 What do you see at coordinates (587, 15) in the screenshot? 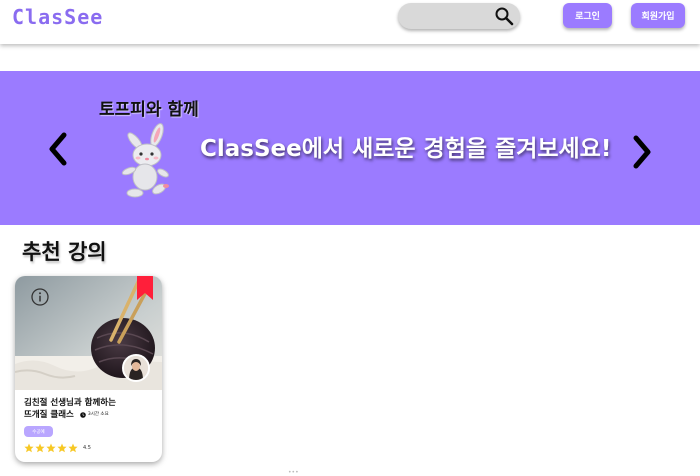
I see `login-button: 로그인` at bounding box center [587, 15].